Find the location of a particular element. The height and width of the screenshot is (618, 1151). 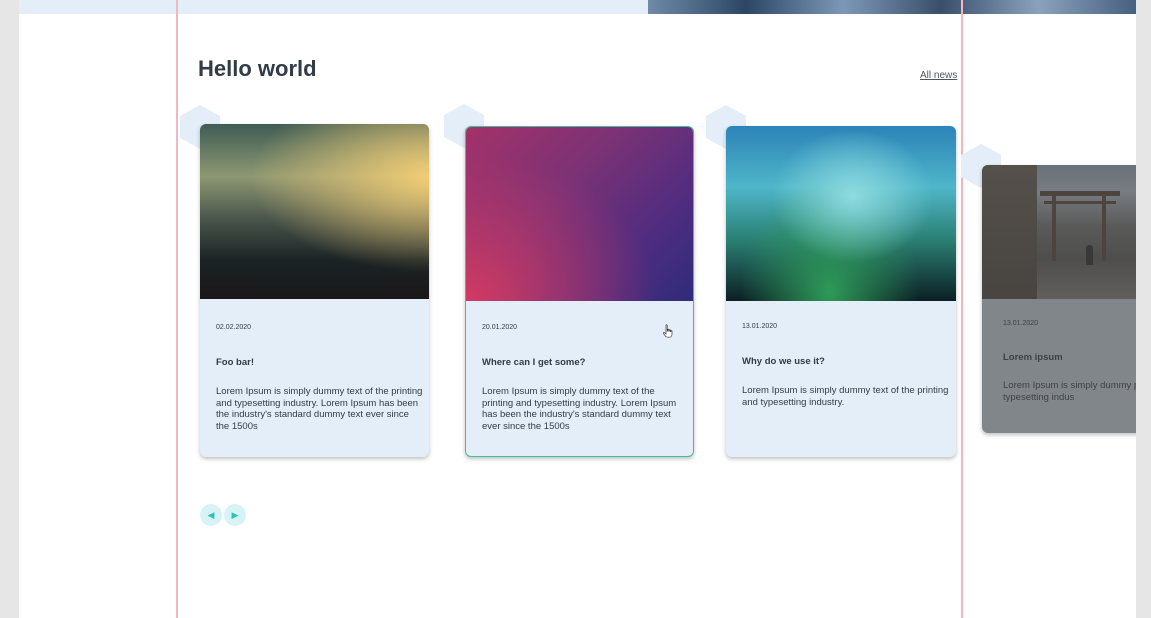

section-title: Hello world is located at coordinates (257, 68).